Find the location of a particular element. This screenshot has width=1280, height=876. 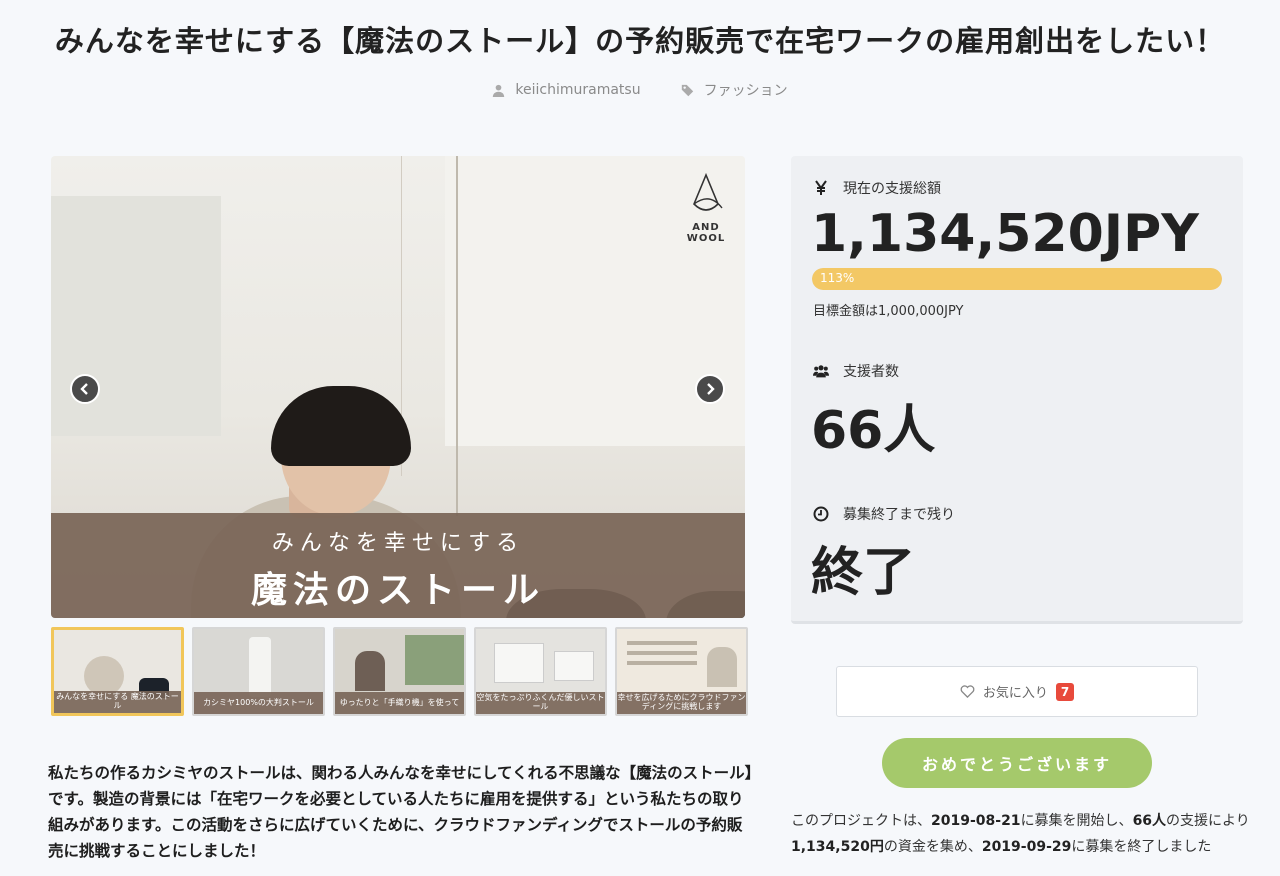

funding-progress-fill is located at coordinates (1017, 279).